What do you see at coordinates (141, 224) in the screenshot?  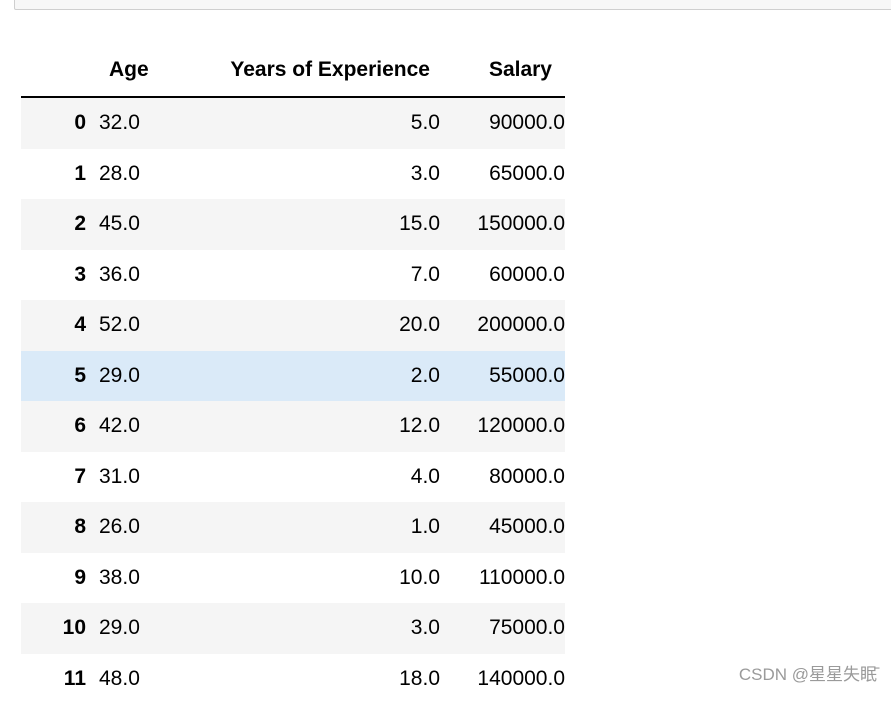 I see `cell-age: 45.0` at bounding box center [141, 224].